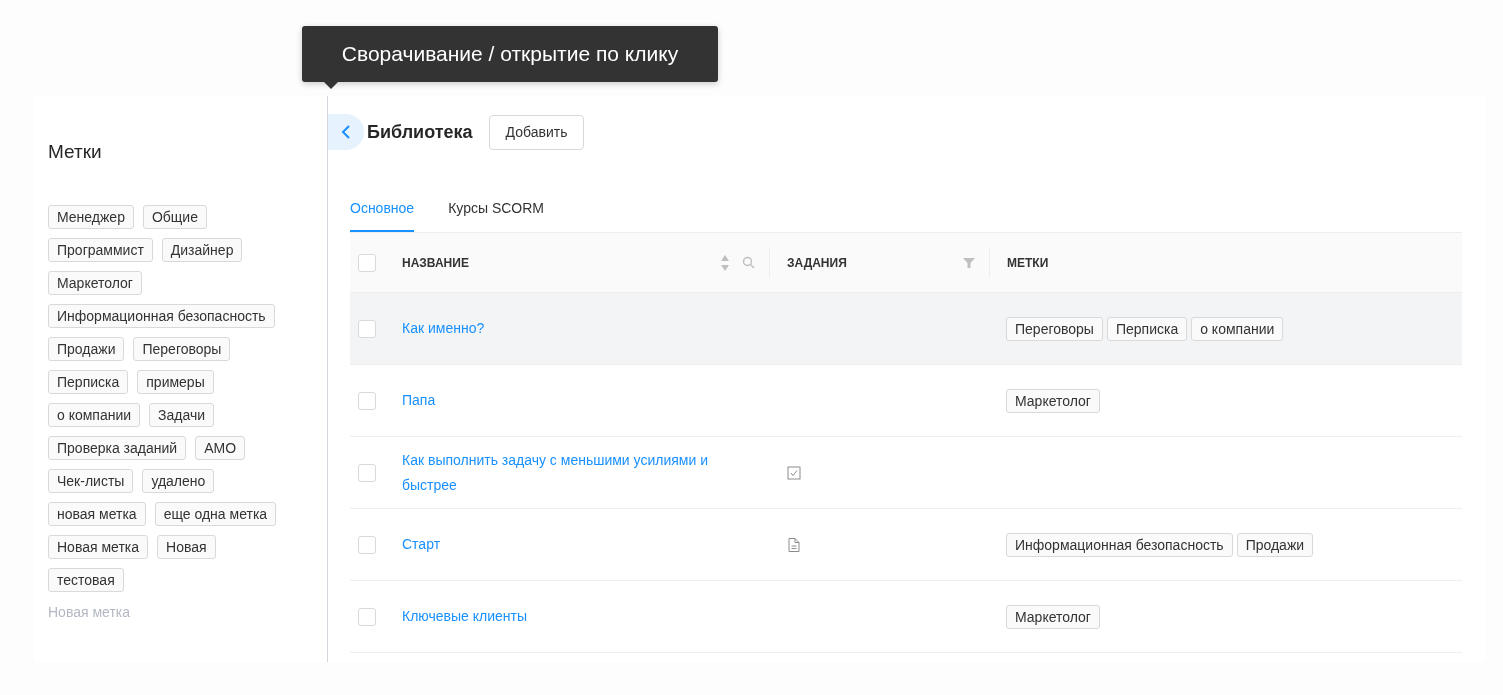  I want to click on collapse-button, so click(346, 132).